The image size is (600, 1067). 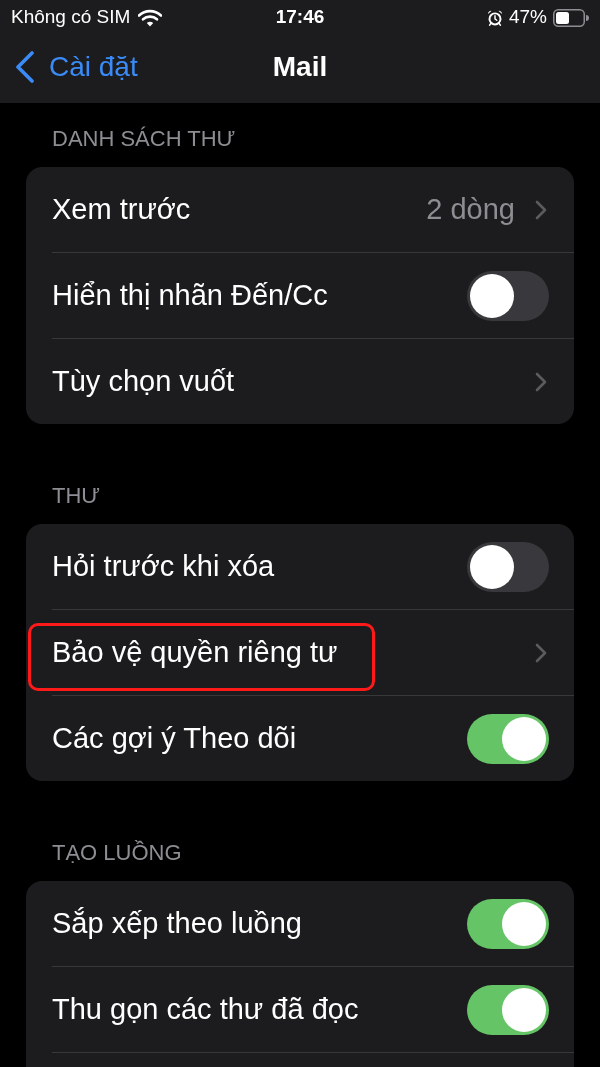 What do you see at coordinates (300, 652) in the screenshot?
I see `settings-row: Bảo vệ quyền riêng tư` at bounding box center [300, 652].